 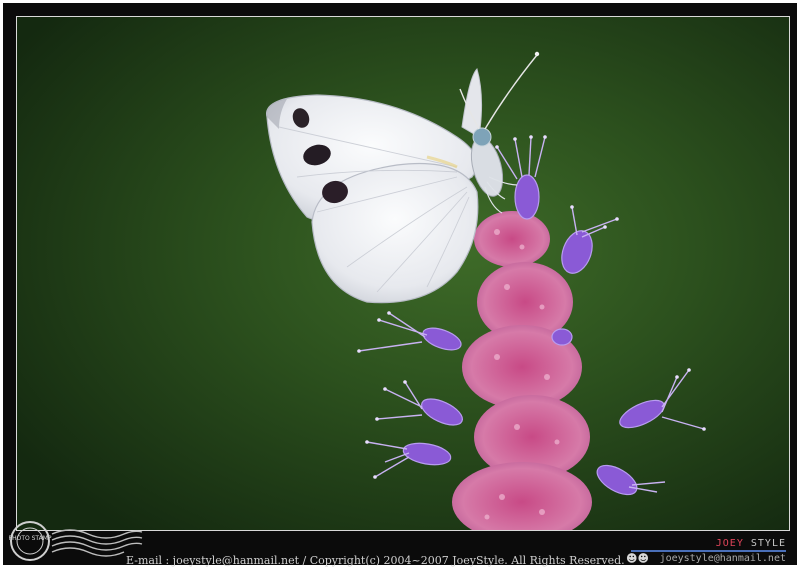 I want to click on brand-bar, so click(x=708, y=551).